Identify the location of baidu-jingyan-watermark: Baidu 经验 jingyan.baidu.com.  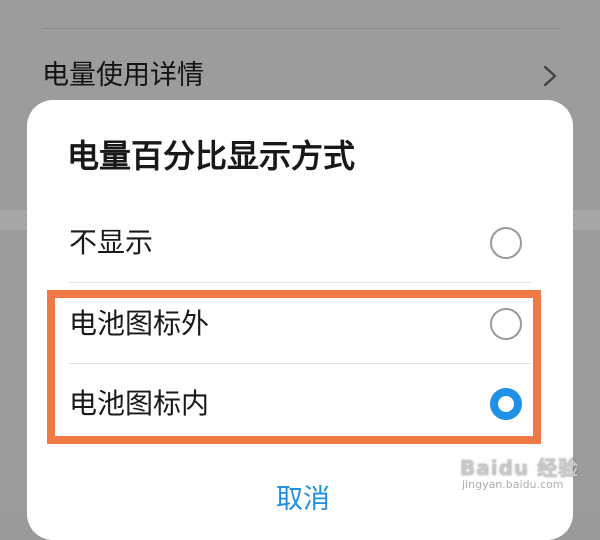
(520, 476).